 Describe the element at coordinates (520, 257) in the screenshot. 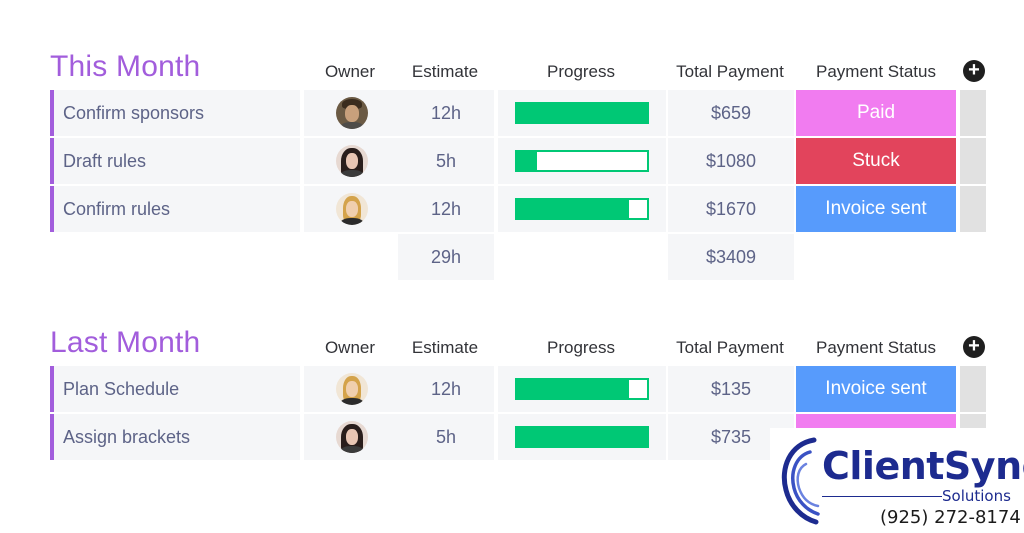

I see `summary-row: 29h $3409` at that location.